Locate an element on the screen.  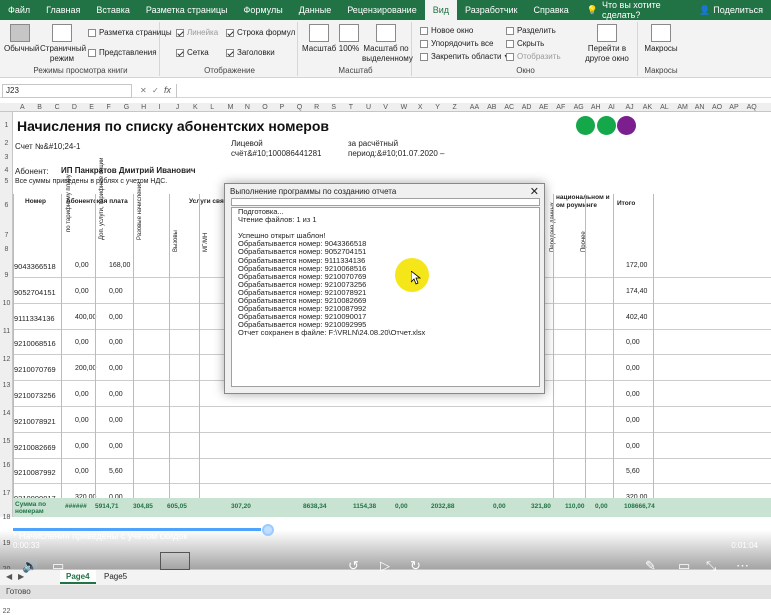
column-header: U is located at coordinates (368, 107).